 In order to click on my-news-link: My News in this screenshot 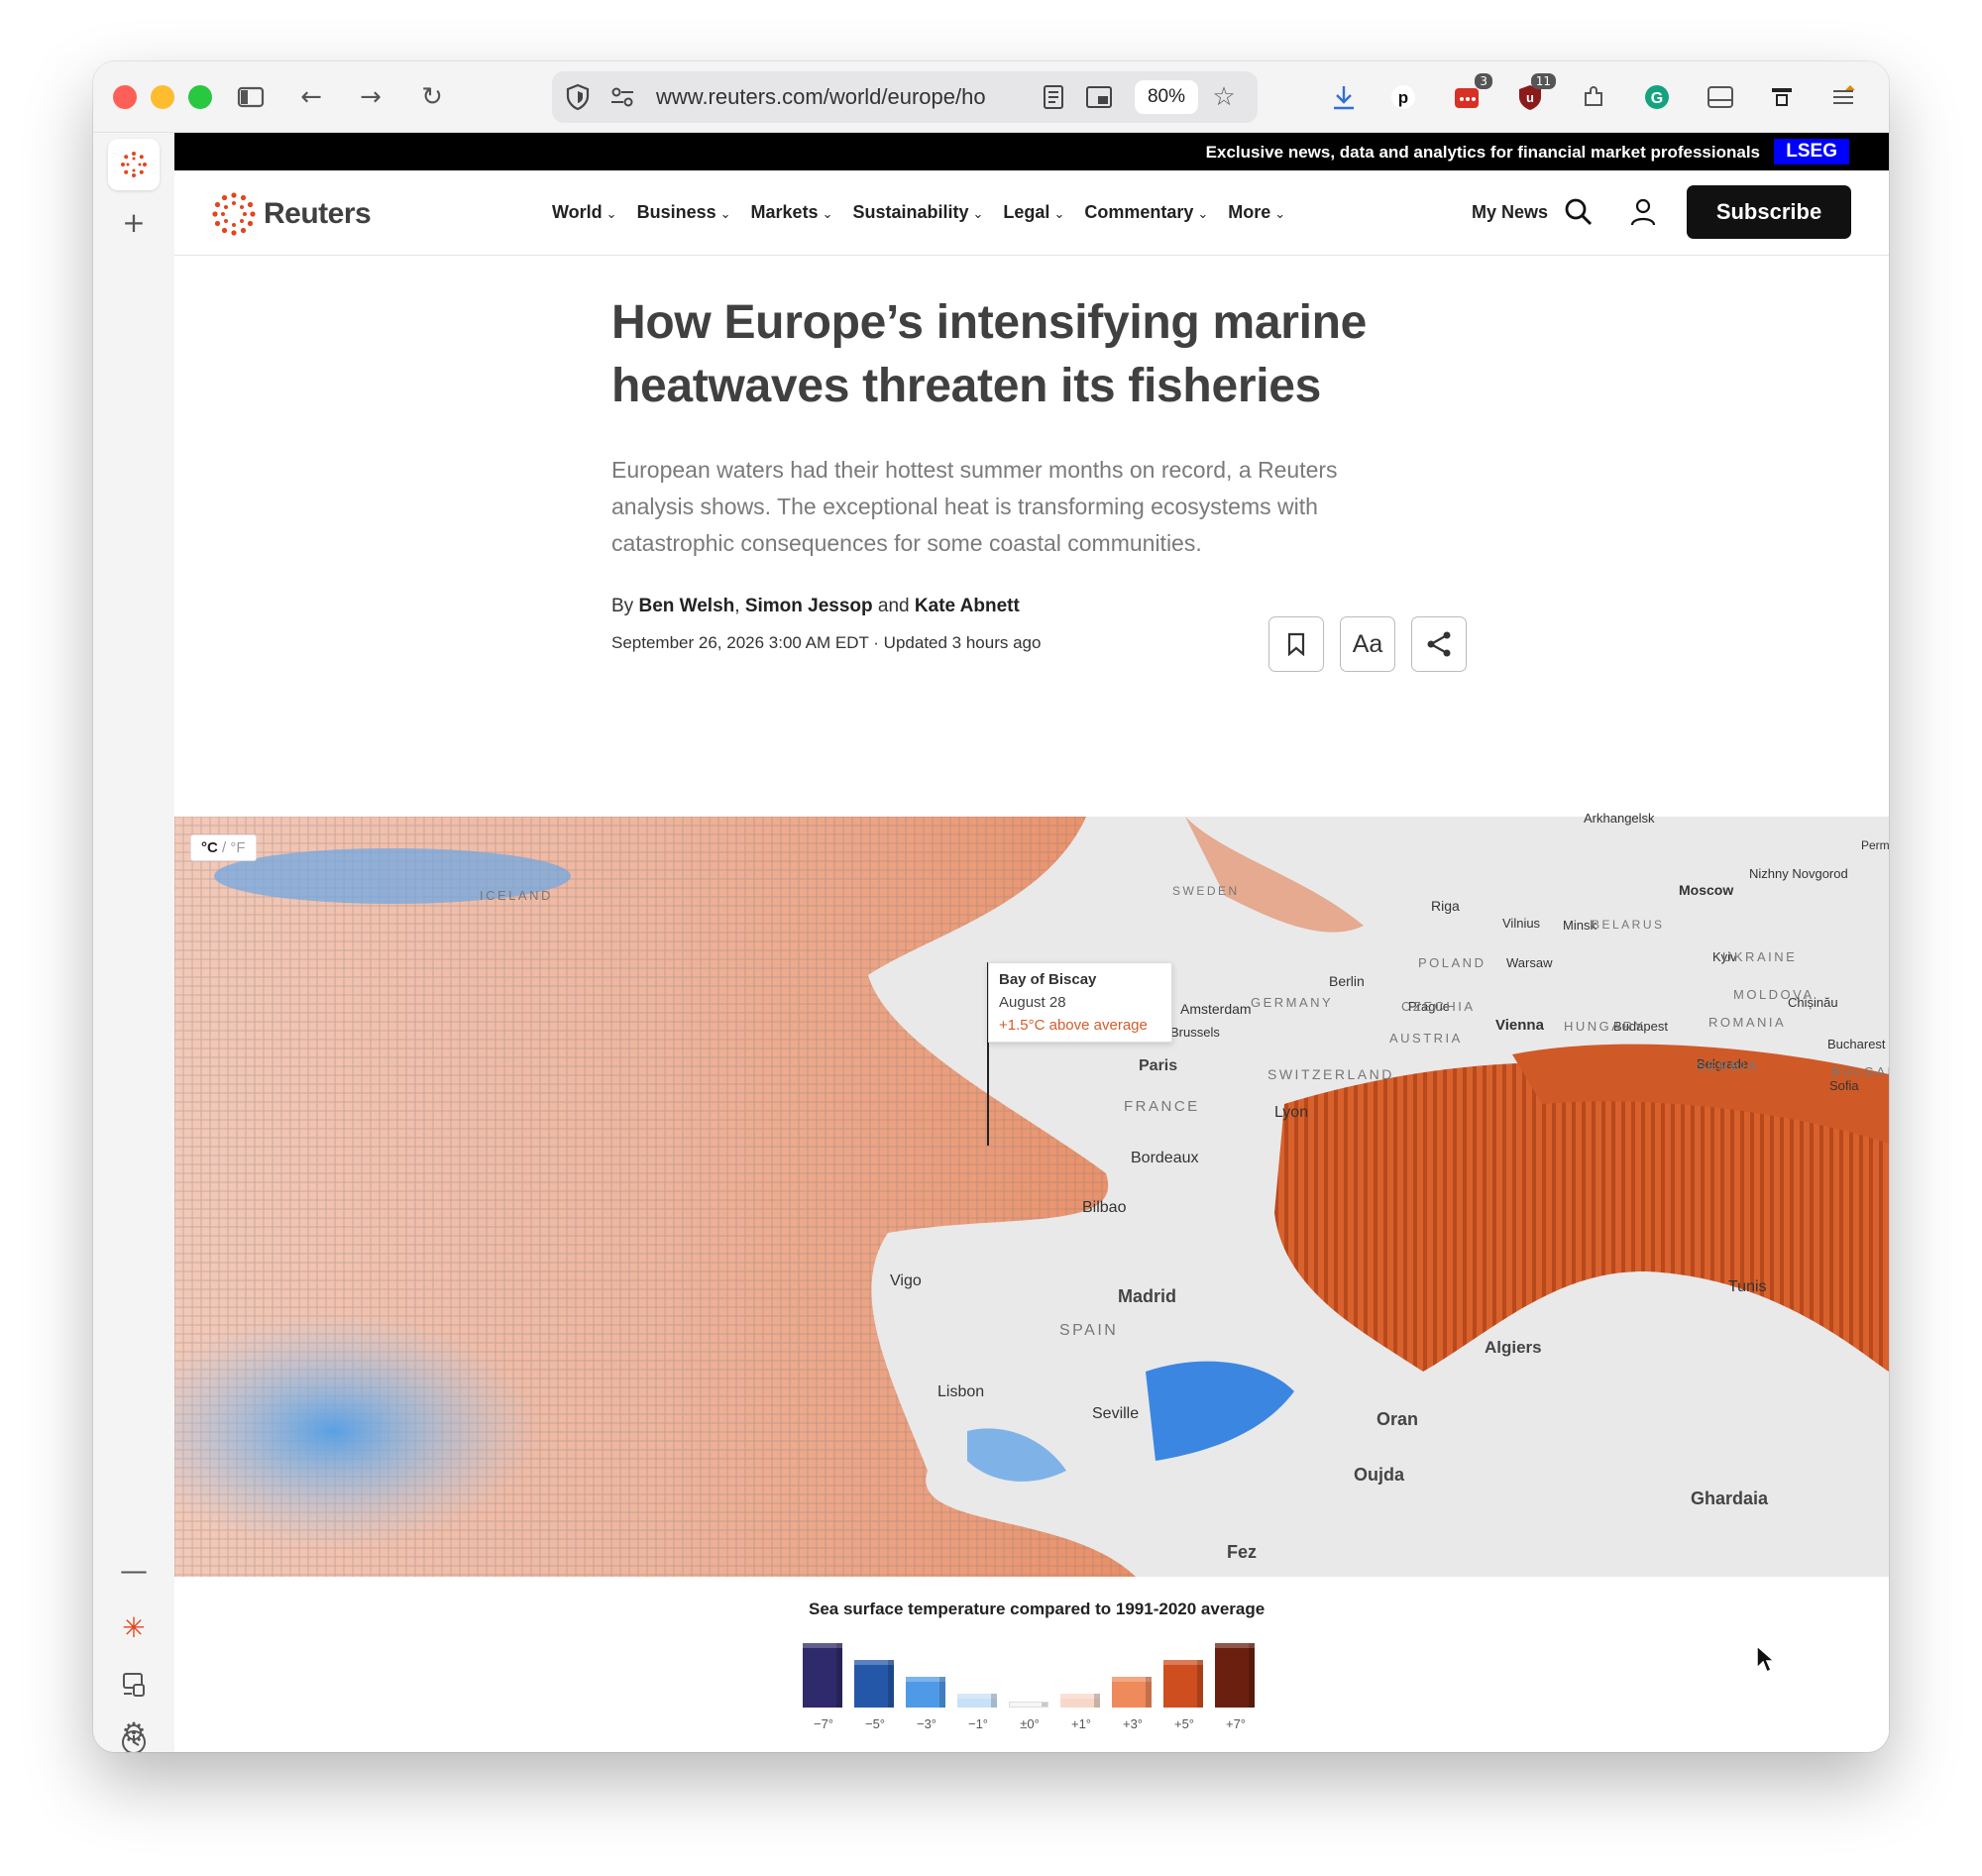, I will do `click(1510, 212)`.